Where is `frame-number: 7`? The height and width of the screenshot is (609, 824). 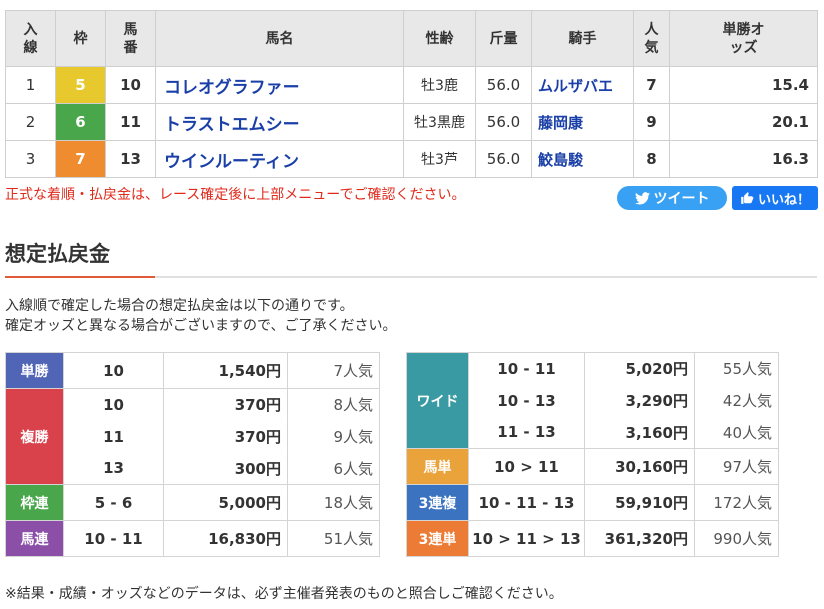 frame-number: 7 is located at coordinates (80, 159).